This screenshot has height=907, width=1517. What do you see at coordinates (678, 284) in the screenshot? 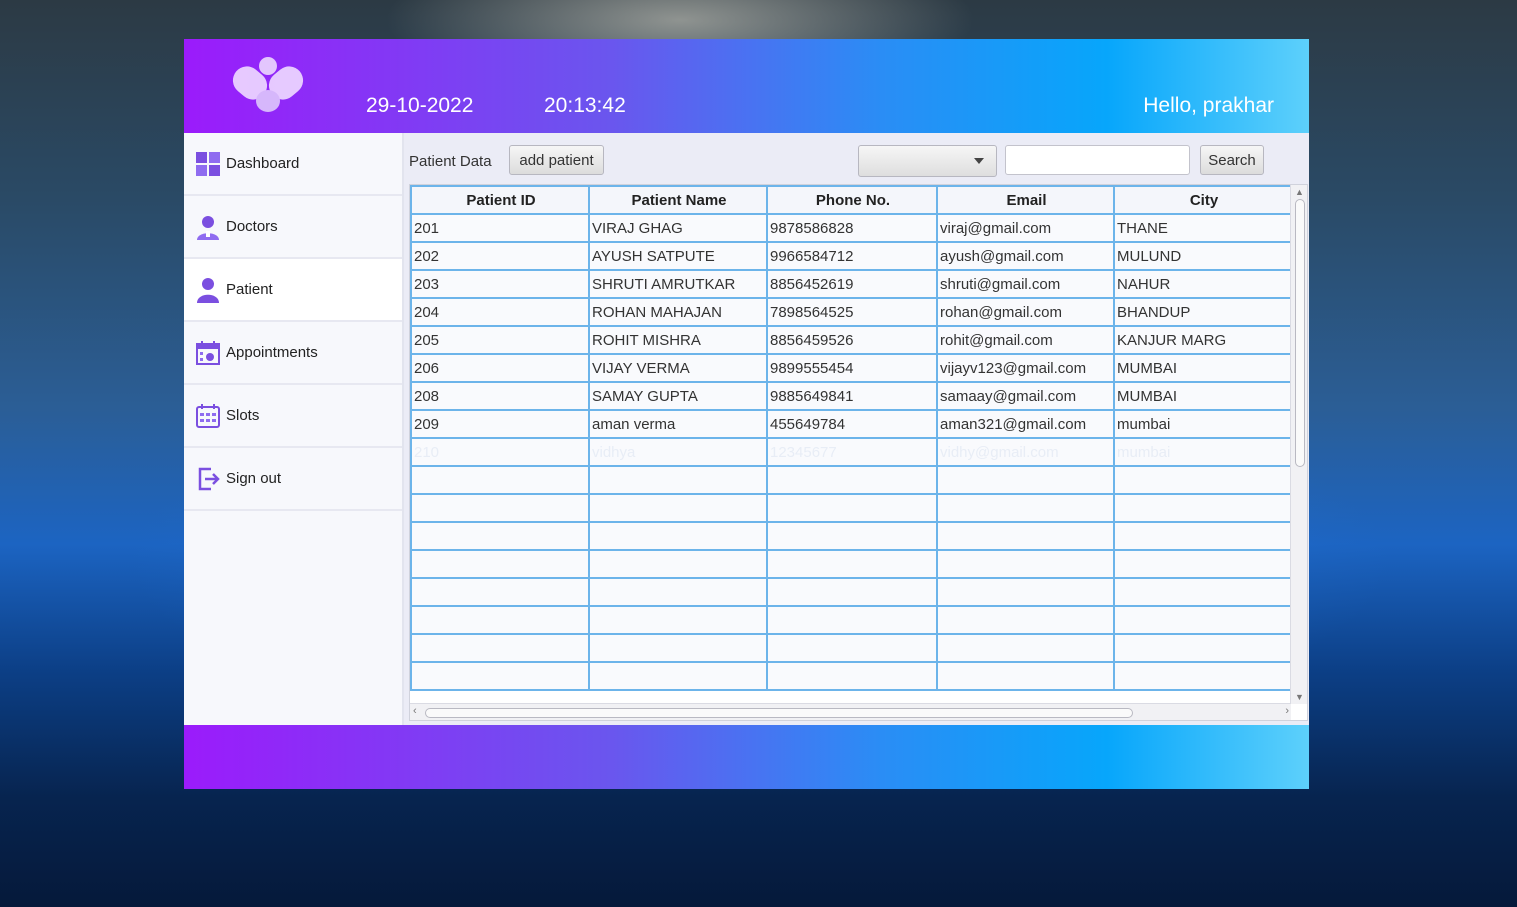
I see `table-cell: SHRUTI AMRUTKAR` at bounding box center [678, 284].